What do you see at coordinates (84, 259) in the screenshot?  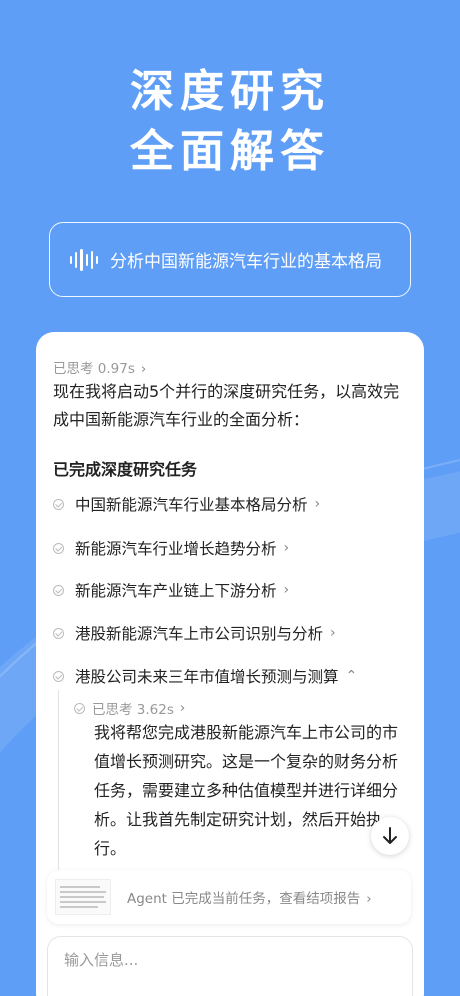 I see `voice-wave-icon` at bounding box center [84, 259].